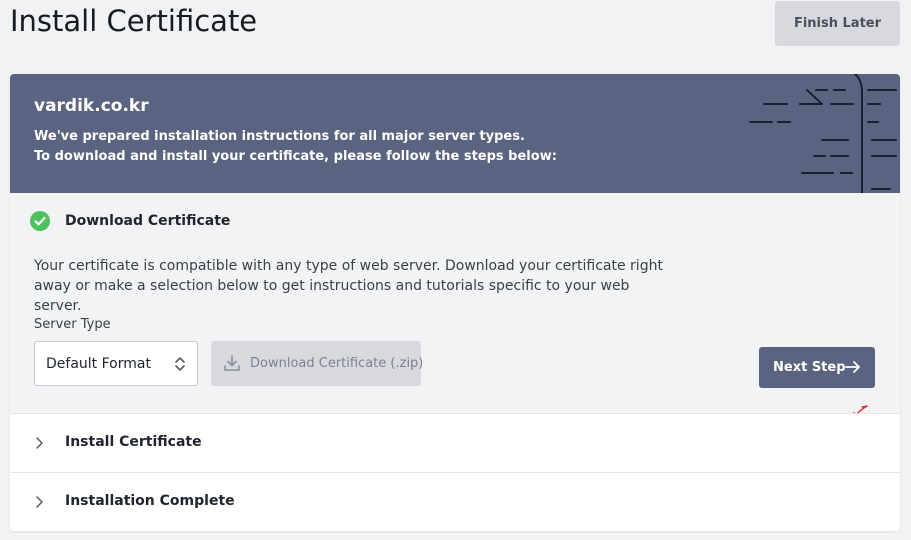 The width and height of the screenshot is (911, 540). Describe the element at coordinates (180, 364) in the screenshot. I see `chevron-updown-icon` at that location.